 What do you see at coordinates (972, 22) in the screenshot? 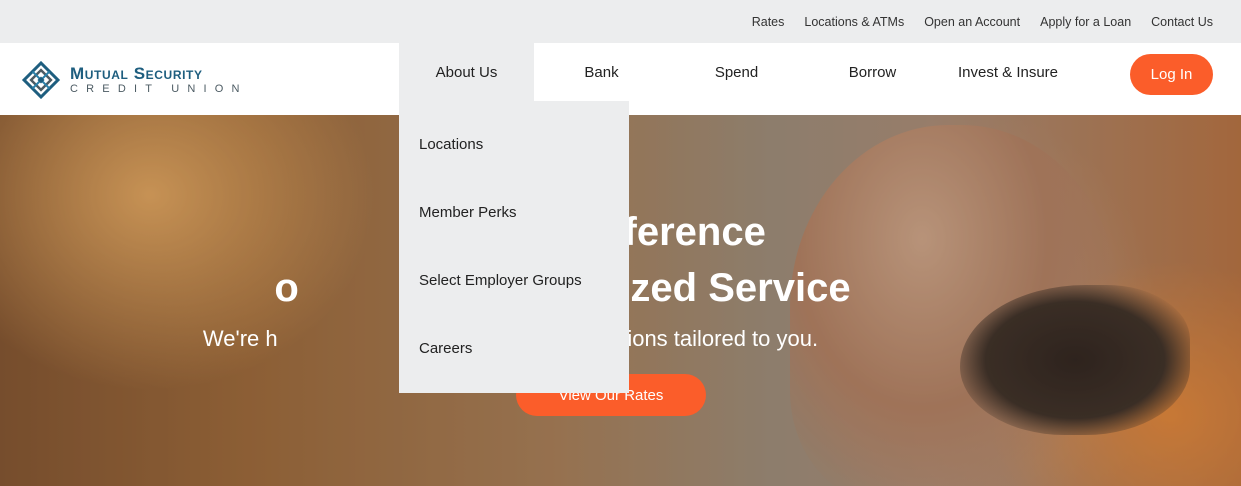
I see `utility-link-open-account: Open an Account` at bounding box center [972, 22].